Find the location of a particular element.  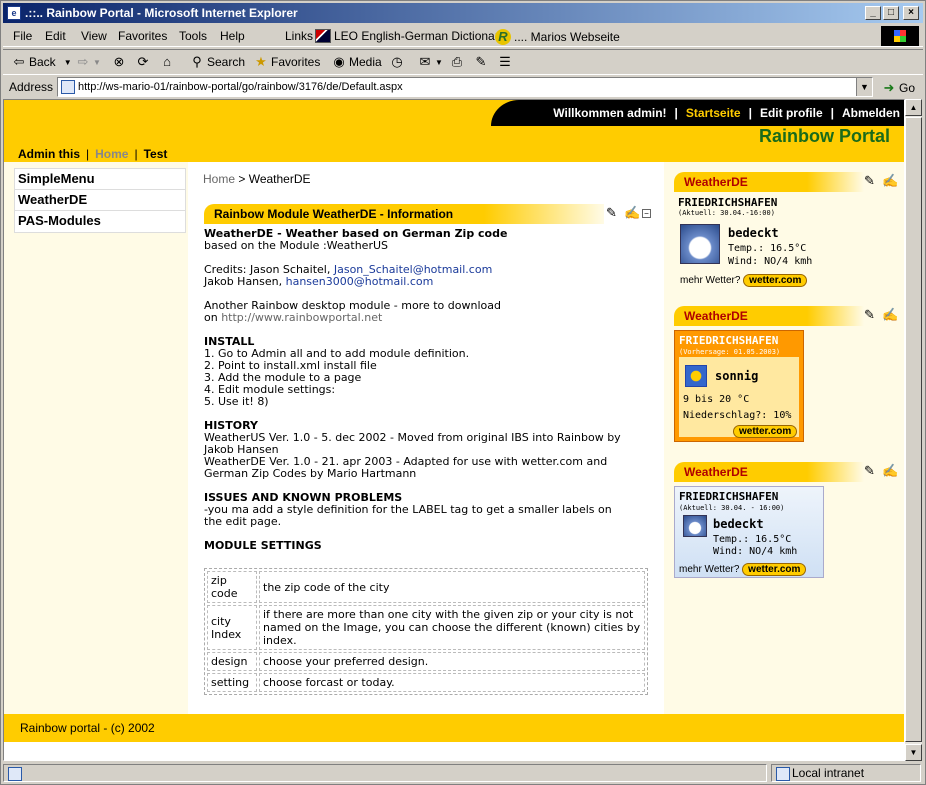

menu-tools: Tools is located at coordinates (193, 36).